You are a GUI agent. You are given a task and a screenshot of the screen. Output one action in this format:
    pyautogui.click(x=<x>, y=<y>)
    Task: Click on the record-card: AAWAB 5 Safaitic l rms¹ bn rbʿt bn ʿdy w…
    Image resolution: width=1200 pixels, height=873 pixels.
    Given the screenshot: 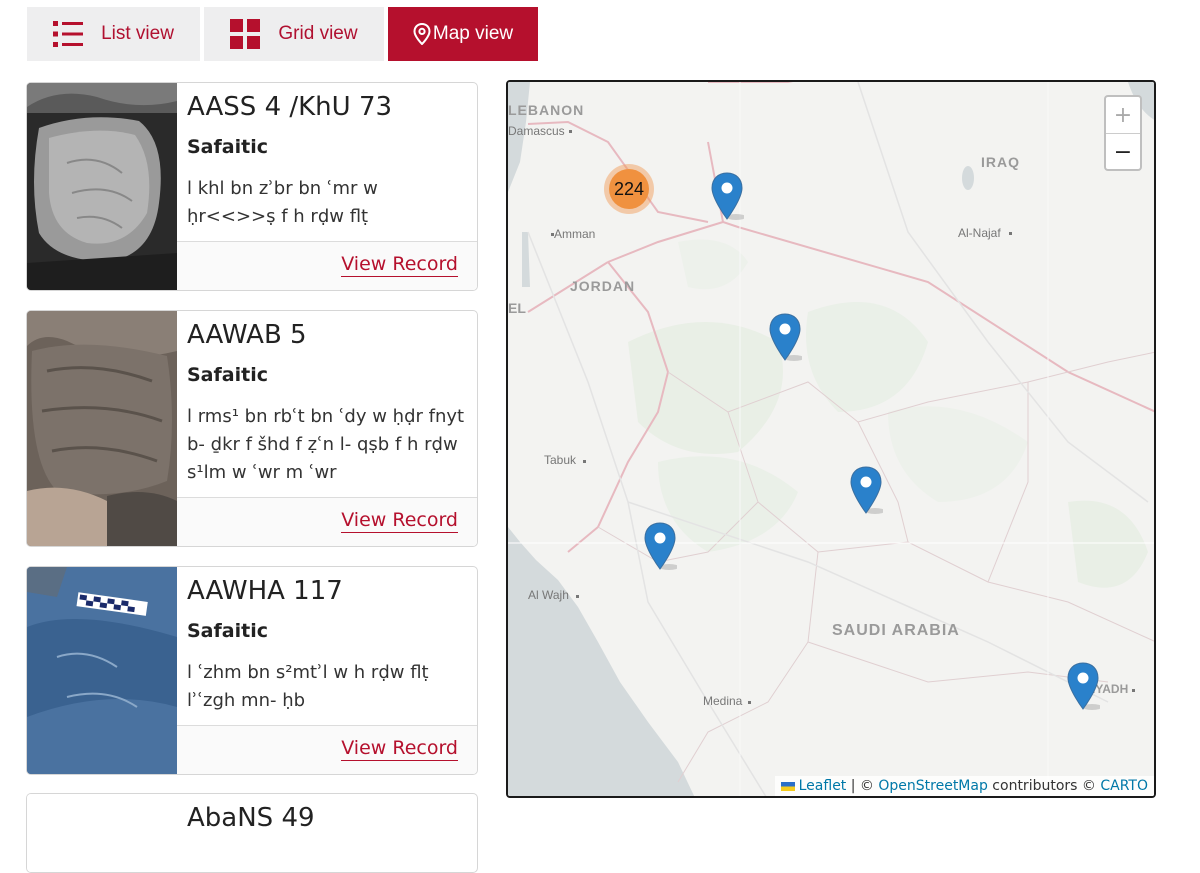 What is the action you would take?
    pyautogui.click(x=252, y=428)
    